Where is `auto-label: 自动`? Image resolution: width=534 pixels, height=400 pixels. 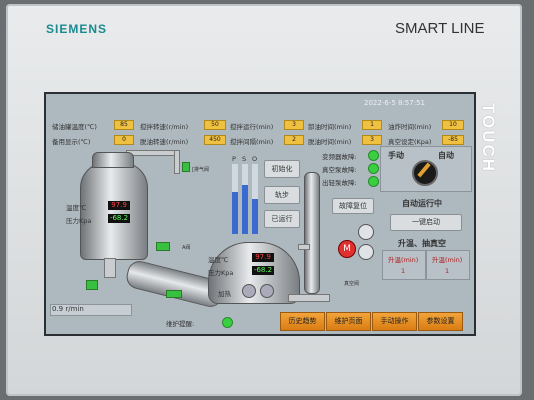
auto-label: 自动 is located at coordinates (446, 155).